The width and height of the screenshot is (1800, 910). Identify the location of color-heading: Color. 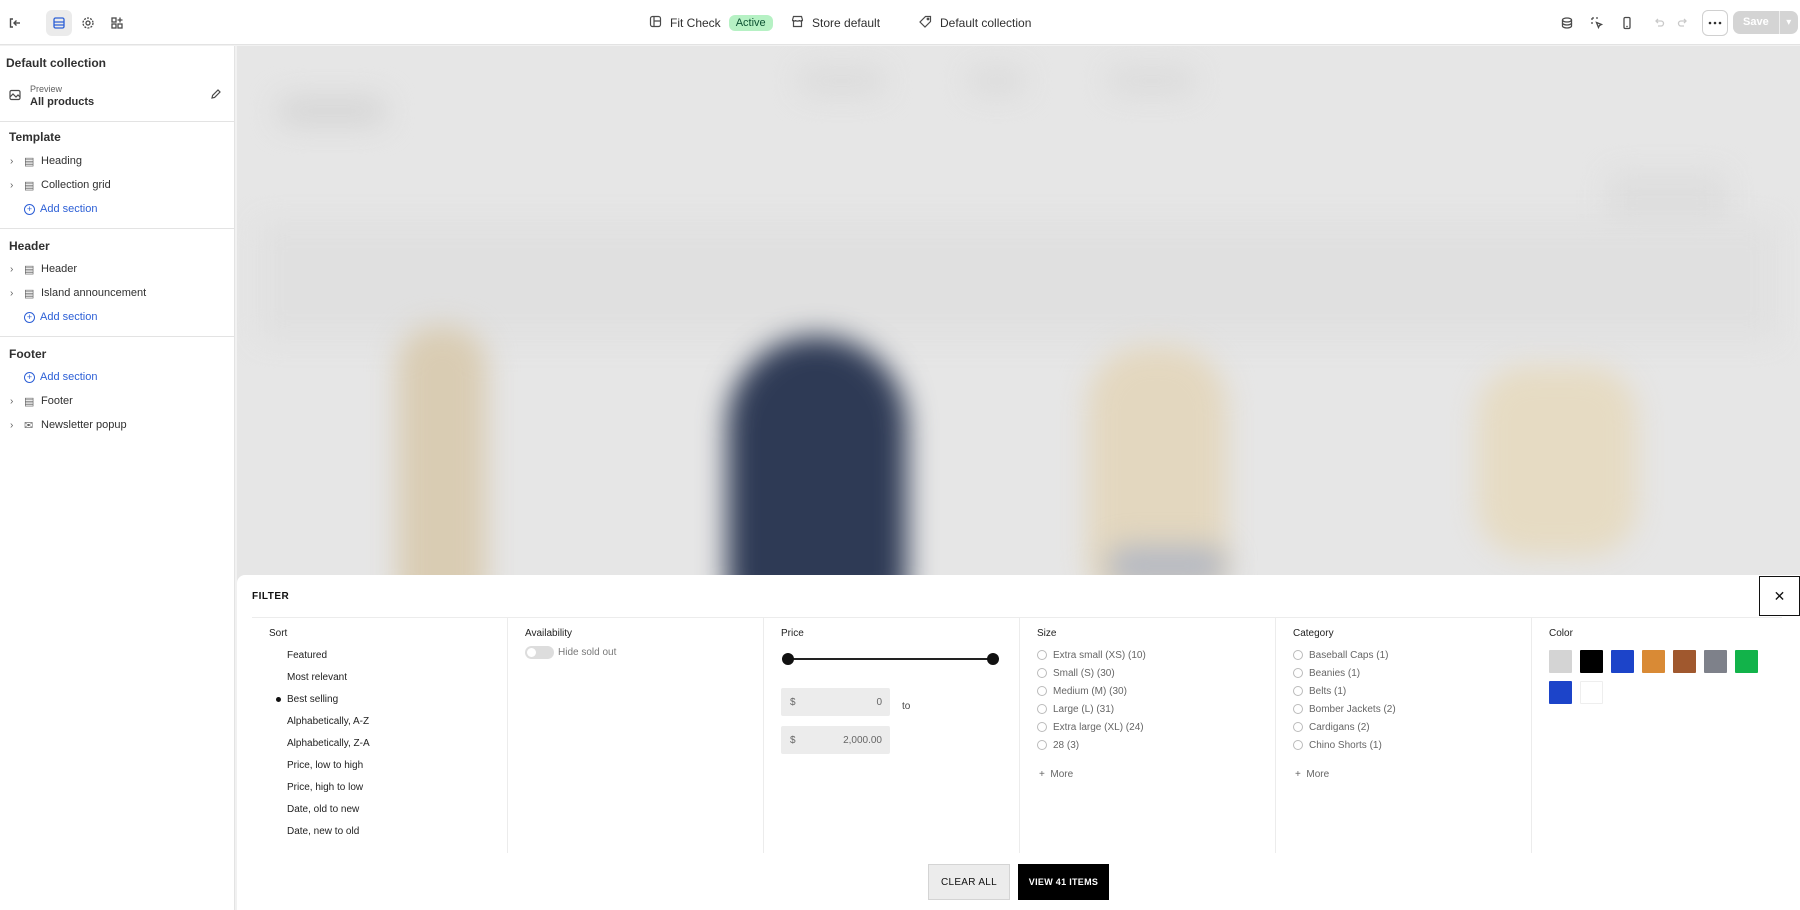
(1561, 633).